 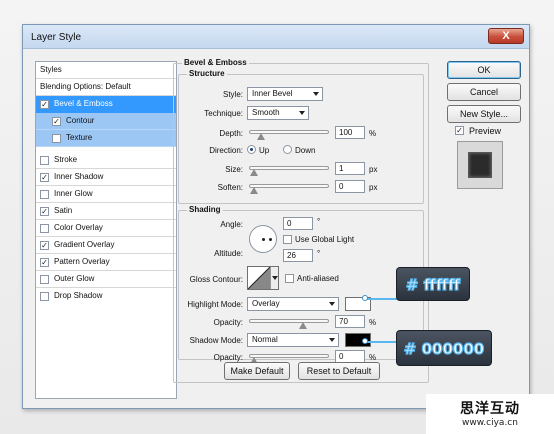 I want to click on style-item-inner-glow: Inner Glow, so click(x=106, y=194).